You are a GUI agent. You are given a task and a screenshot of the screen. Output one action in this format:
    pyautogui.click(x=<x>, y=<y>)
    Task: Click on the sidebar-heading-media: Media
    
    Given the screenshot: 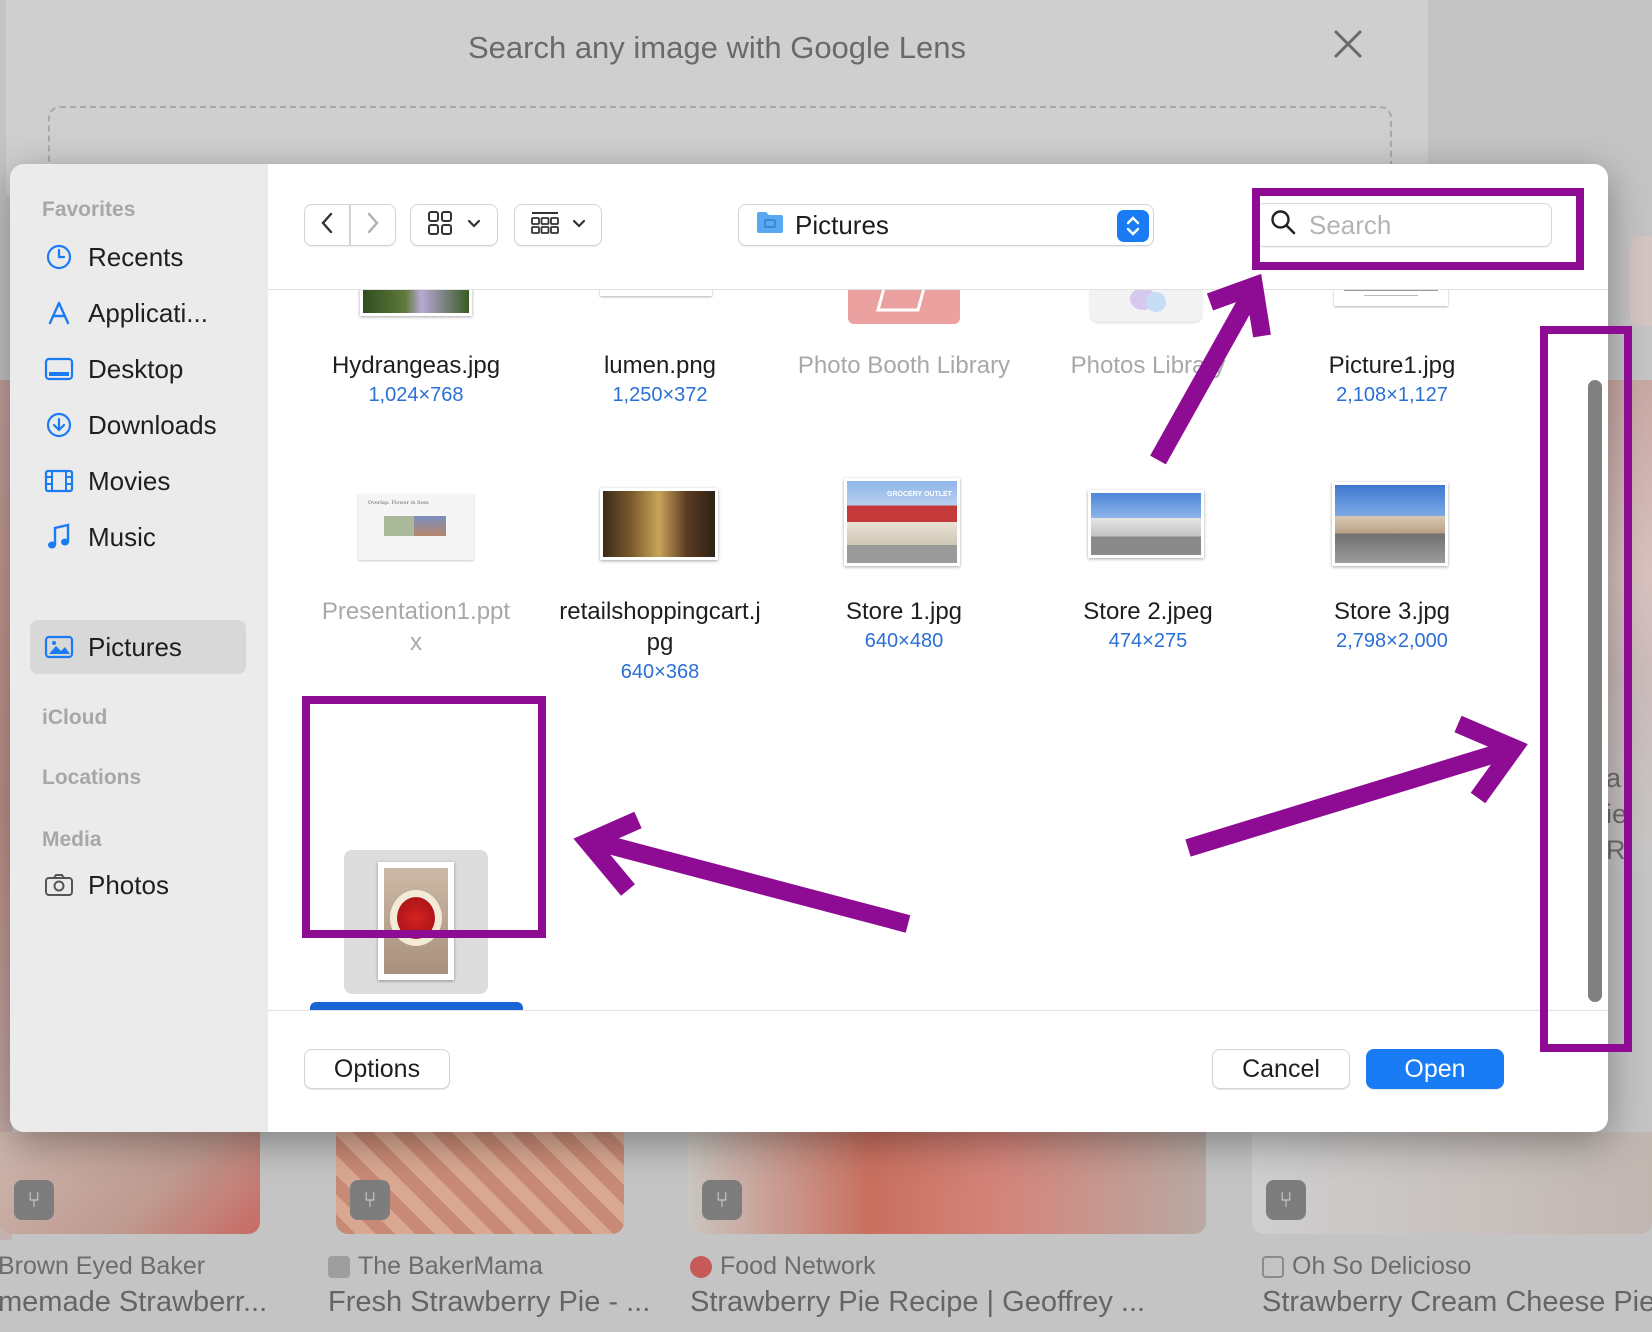 What is the action you would take?
    pyautogui.click(x=72, y=839)
    